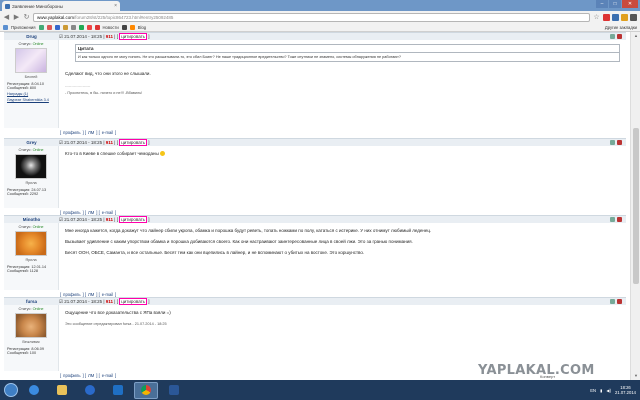  What do you see at coordinates (90, 390) in the screenshot?
I see `taskbar-app-media` at bounding box center [90, 390].